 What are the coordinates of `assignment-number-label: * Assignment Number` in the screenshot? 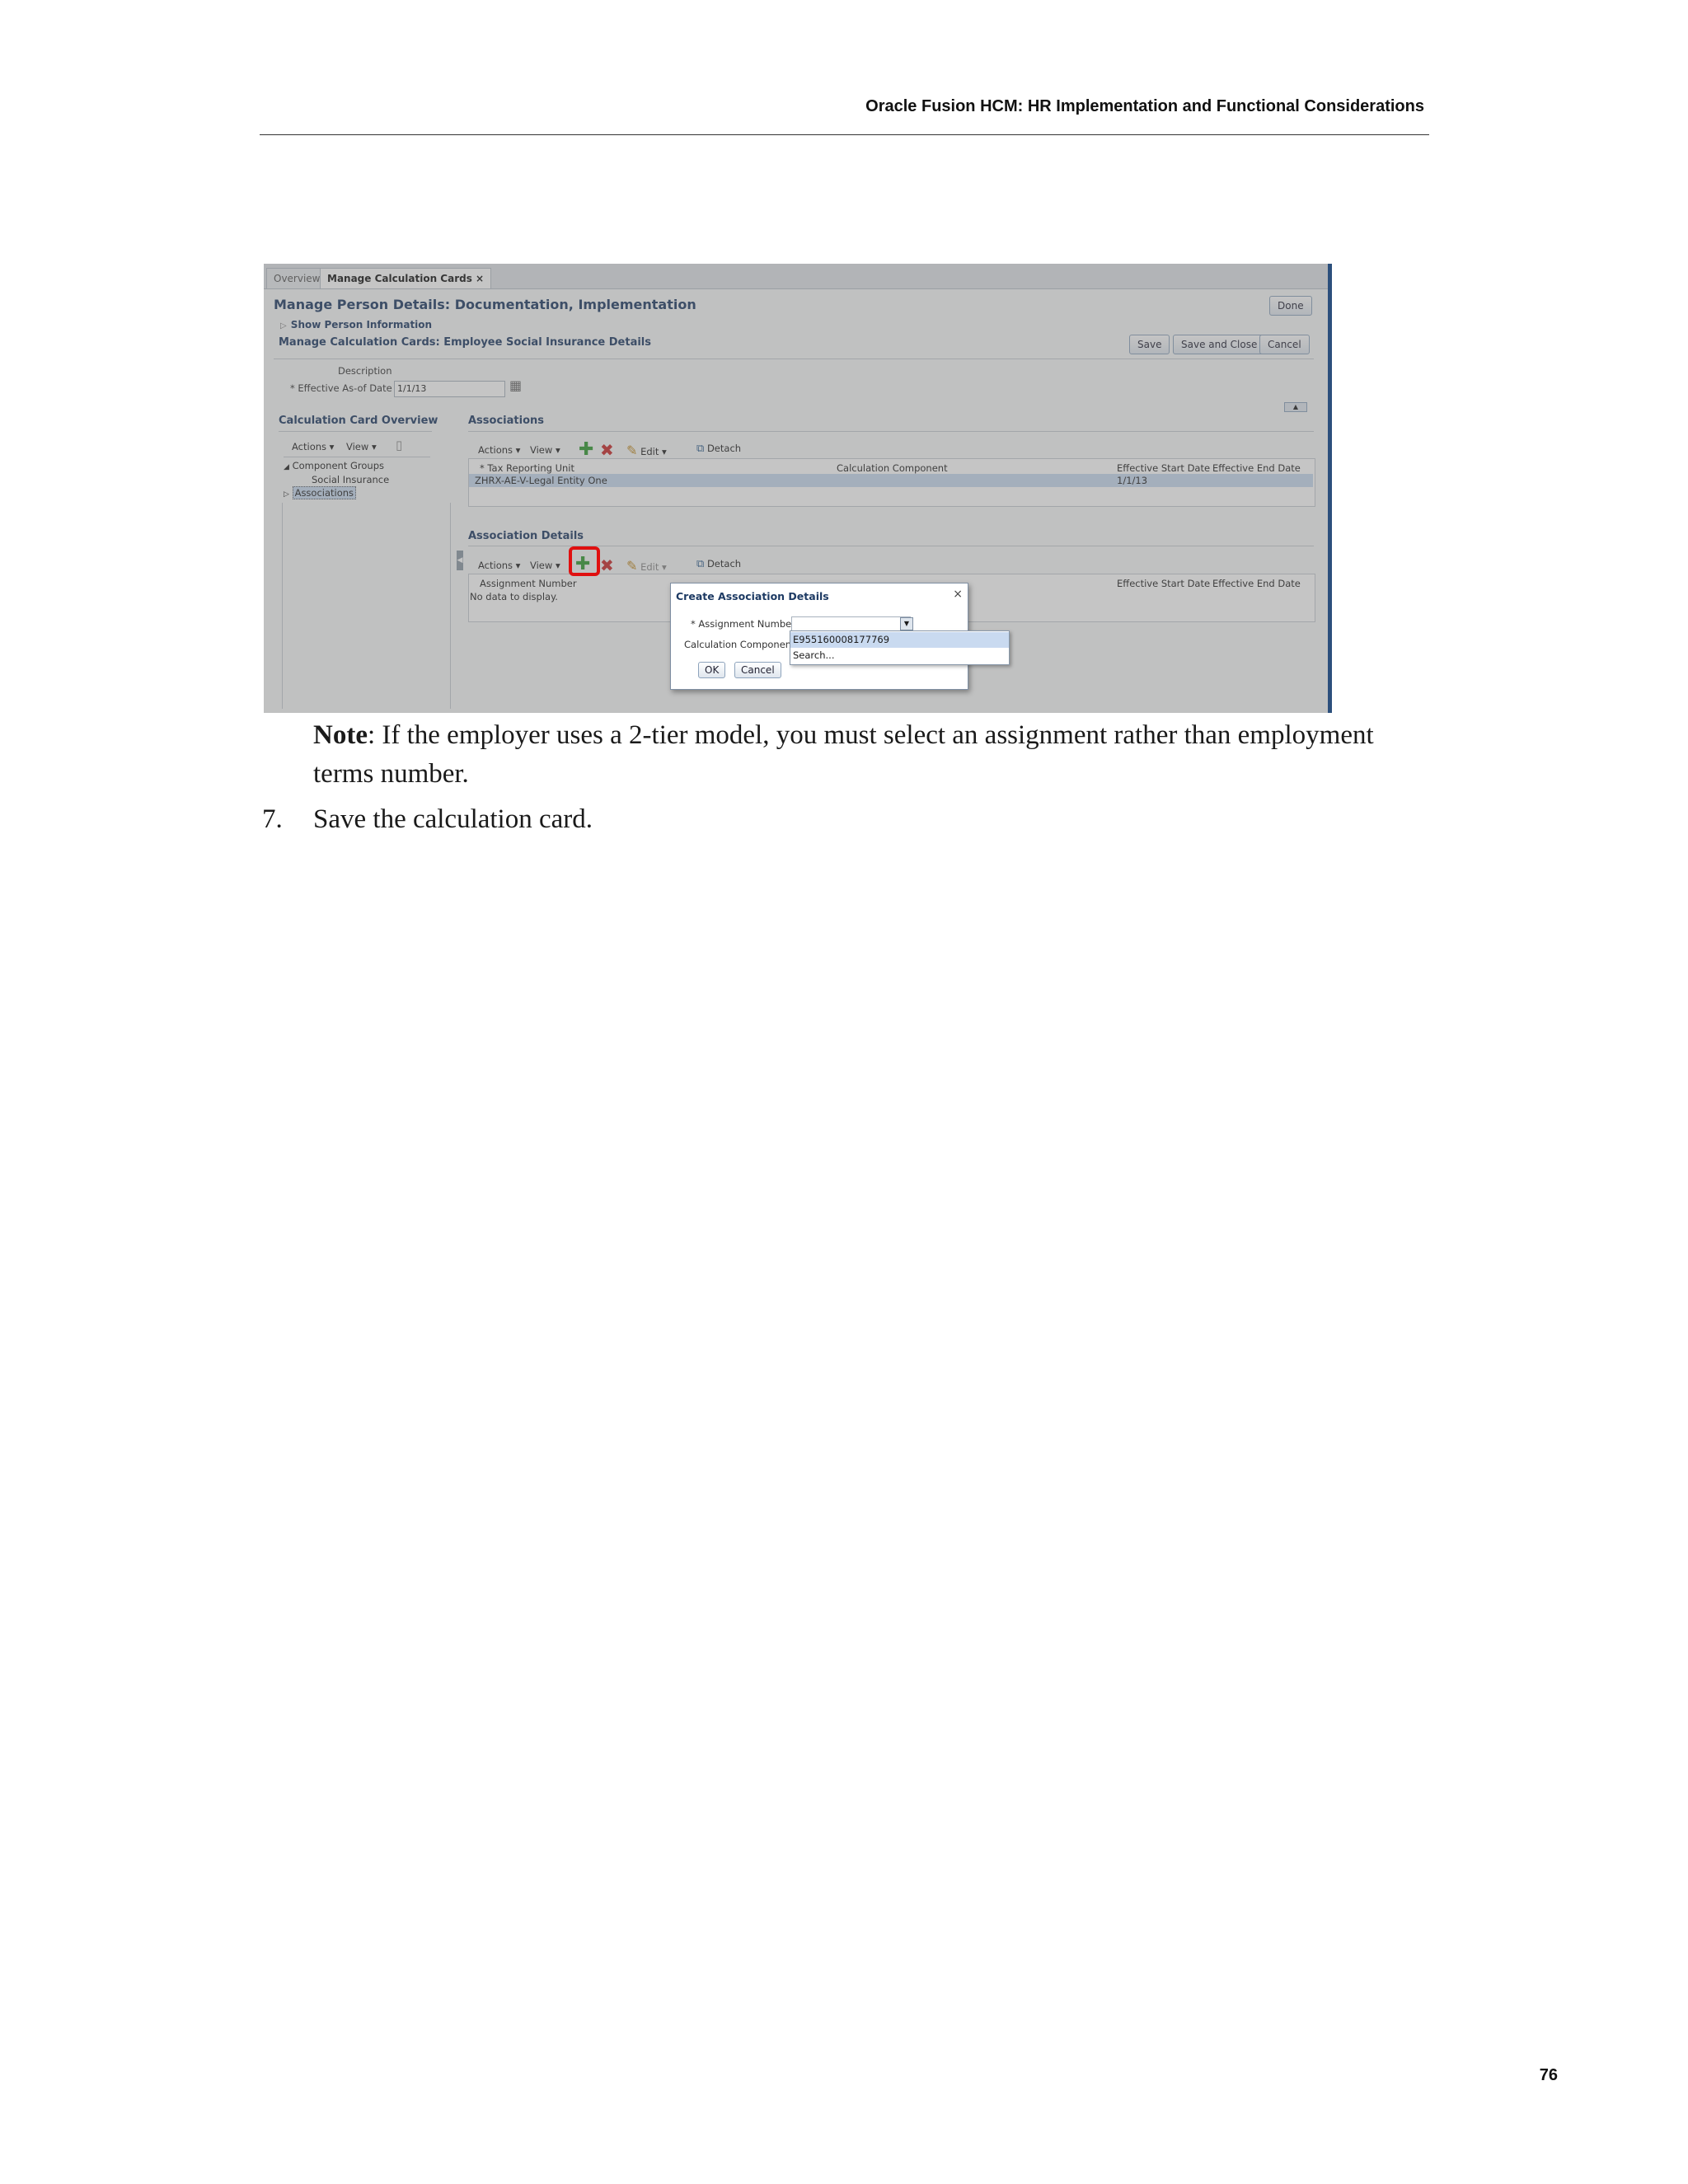 It's located at (743, 624).